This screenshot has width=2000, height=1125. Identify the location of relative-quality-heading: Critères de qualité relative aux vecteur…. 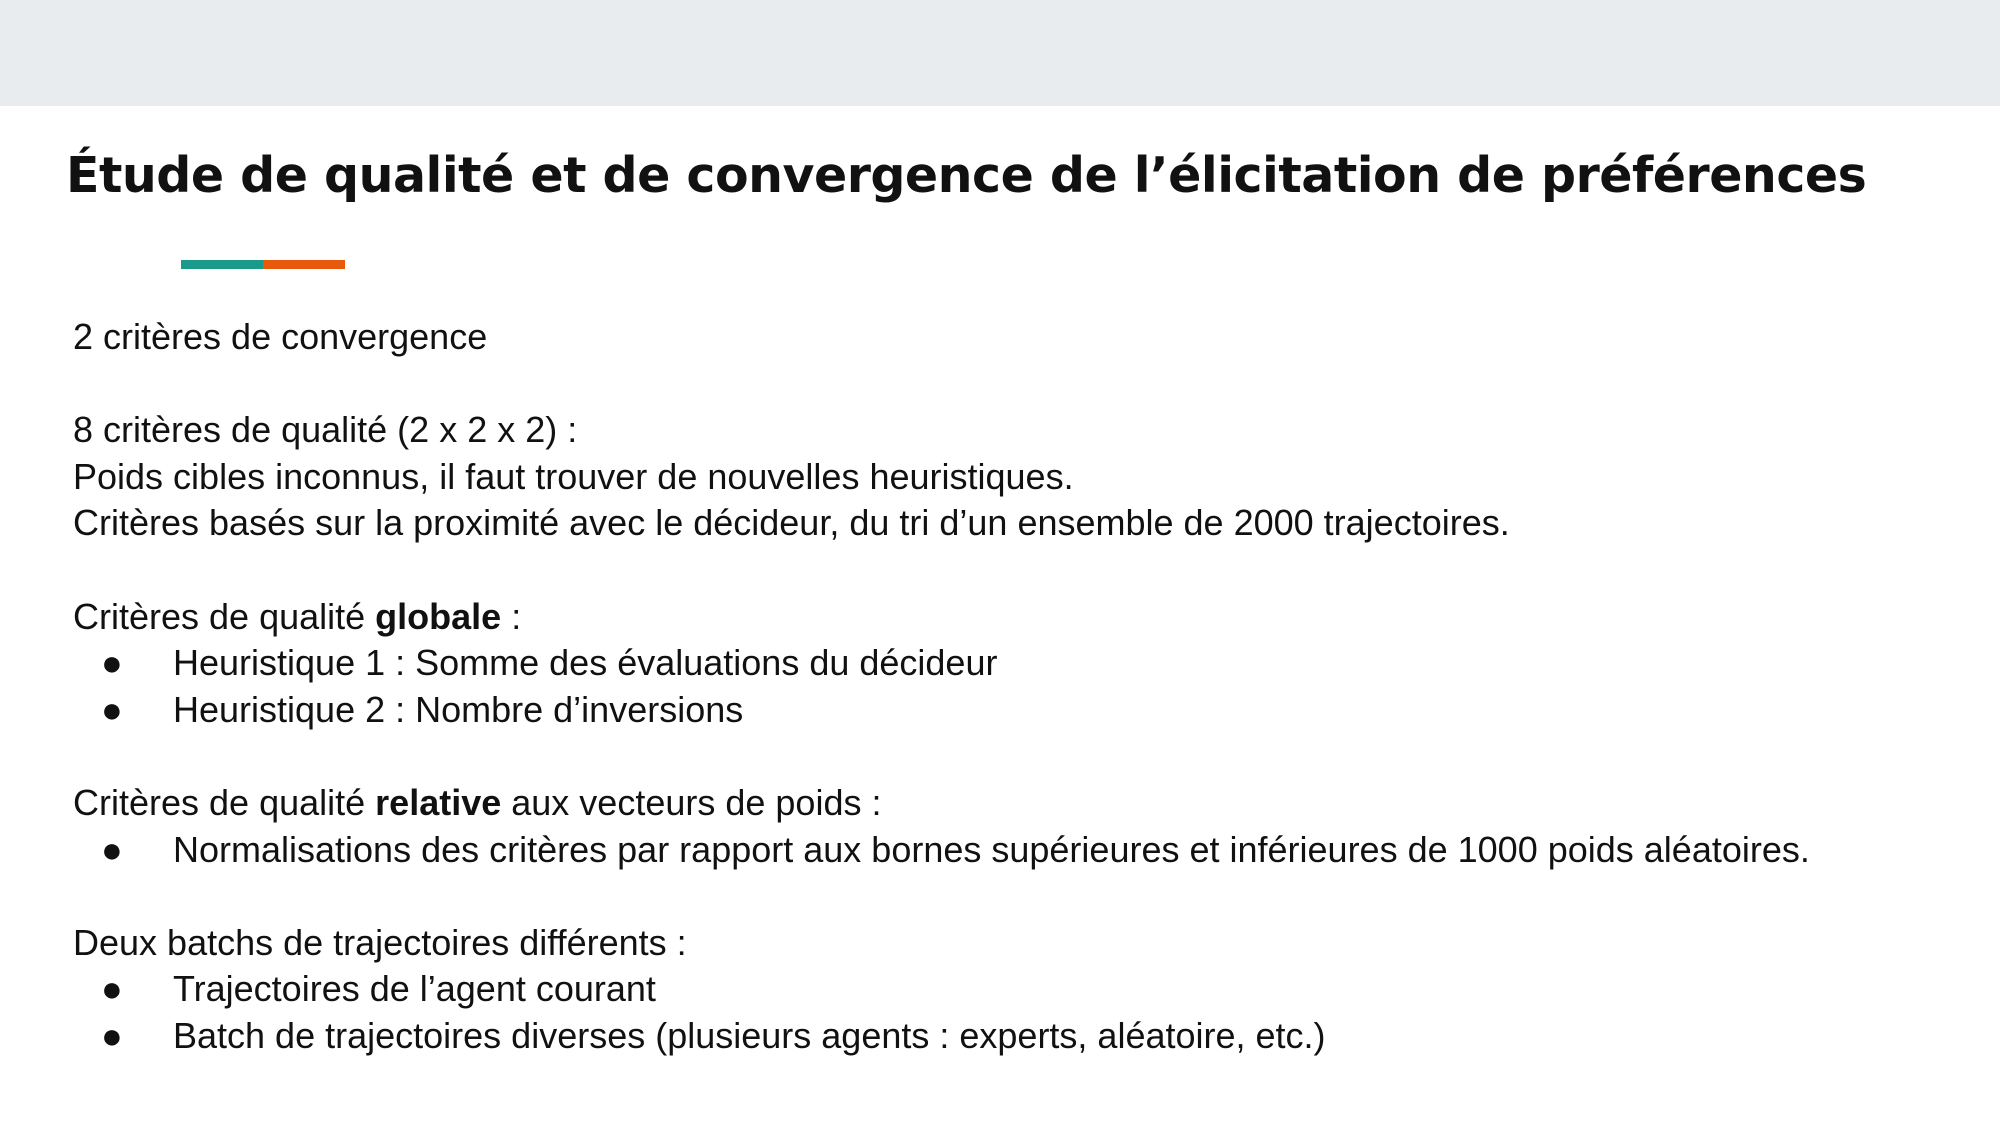
(477, 802).